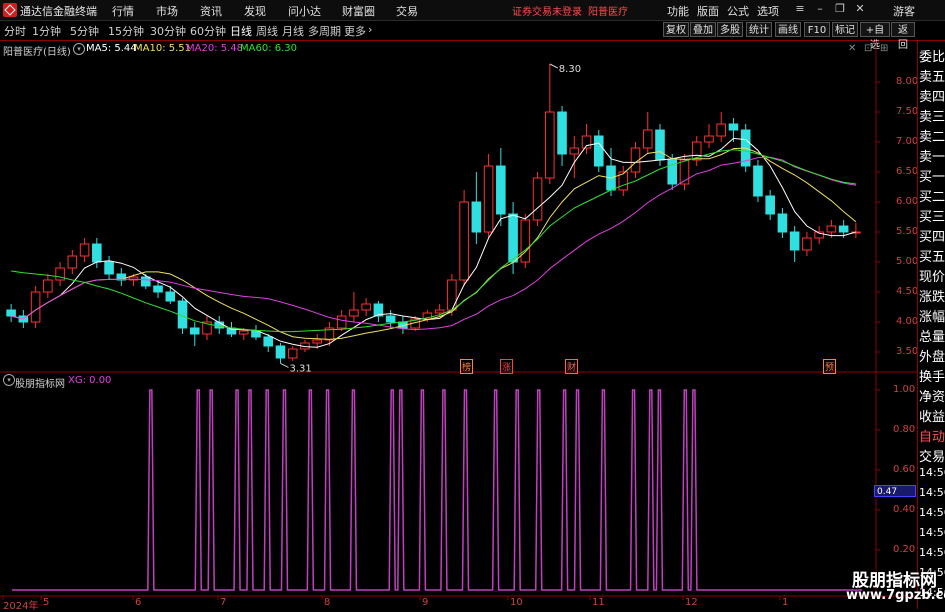  Describe the element at coordinates (467, 366) in the screenshot. I see `event-marker: 榜` at that location.